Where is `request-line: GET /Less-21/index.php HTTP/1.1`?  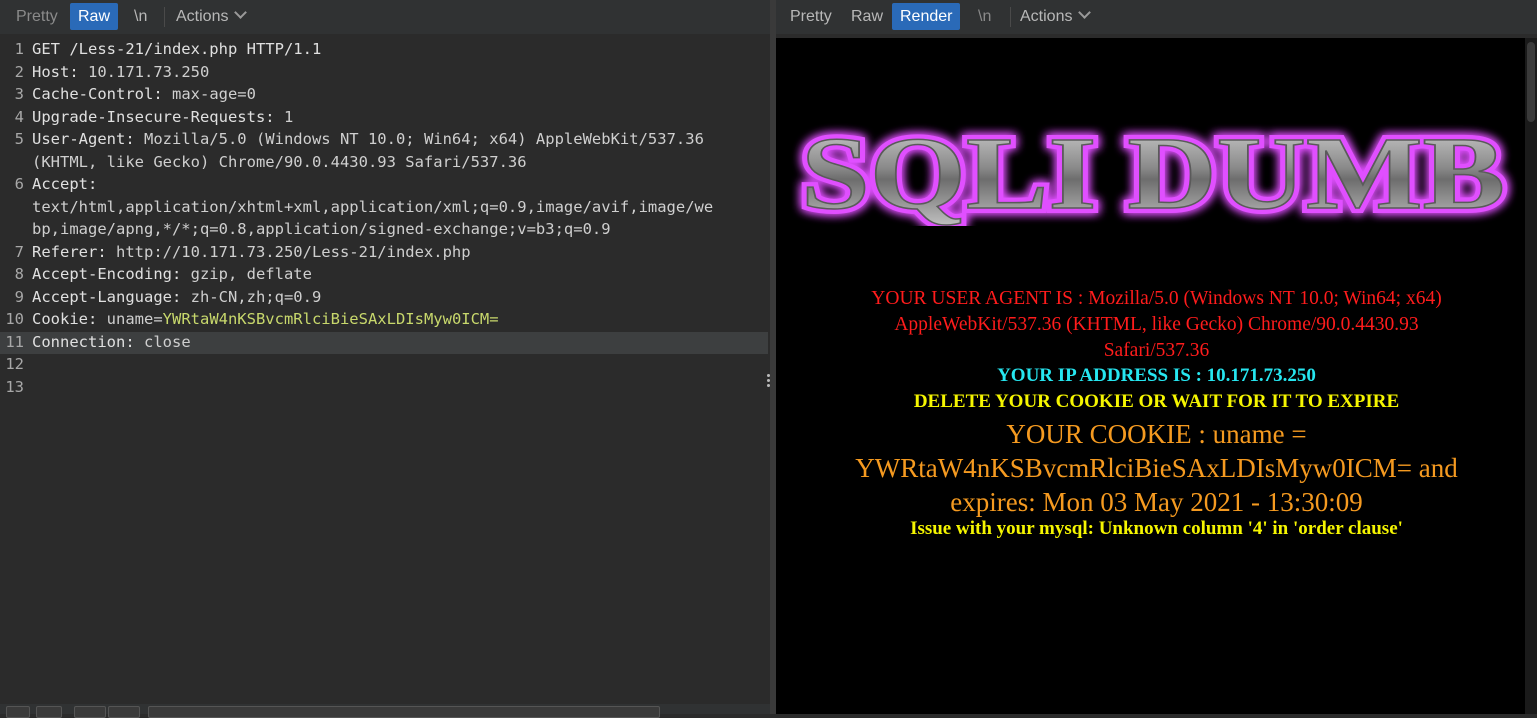
request-line: GET /Less-21/index.php HTTP/1.1 is located at coordinates (177, 49).